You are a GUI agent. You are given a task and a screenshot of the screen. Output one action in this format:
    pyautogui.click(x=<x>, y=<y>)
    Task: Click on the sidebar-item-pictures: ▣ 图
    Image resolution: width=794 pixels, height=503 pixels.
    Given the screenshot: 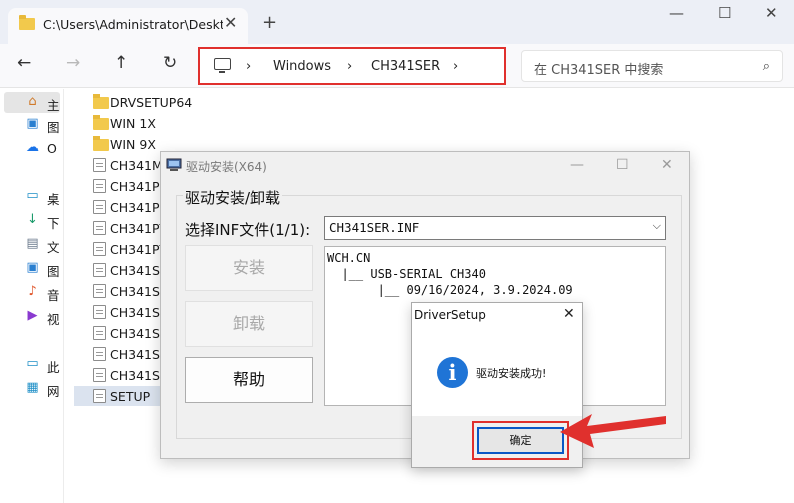 What is the action you would take?
    pyautogui.click(x=32, y=269)
    